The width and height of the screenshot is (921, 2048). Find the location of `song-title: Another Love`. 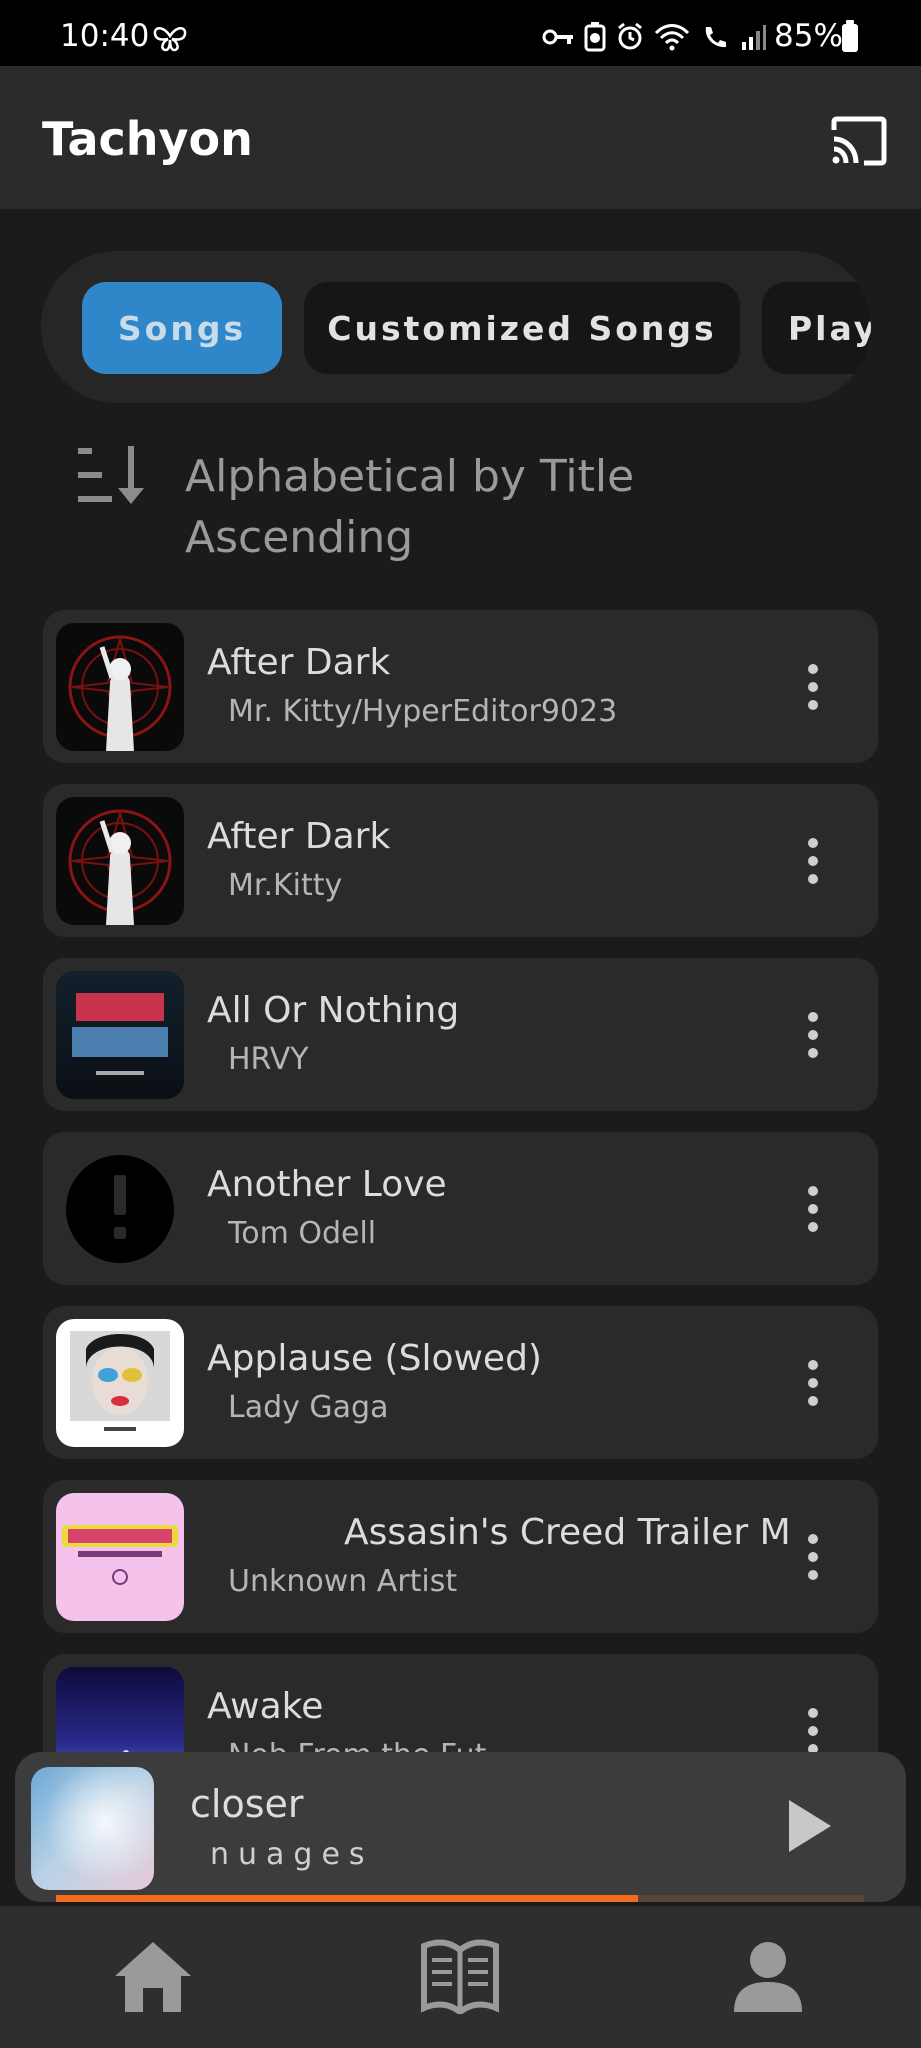

song-title: Another Love is located at coordinates (327, 1184).